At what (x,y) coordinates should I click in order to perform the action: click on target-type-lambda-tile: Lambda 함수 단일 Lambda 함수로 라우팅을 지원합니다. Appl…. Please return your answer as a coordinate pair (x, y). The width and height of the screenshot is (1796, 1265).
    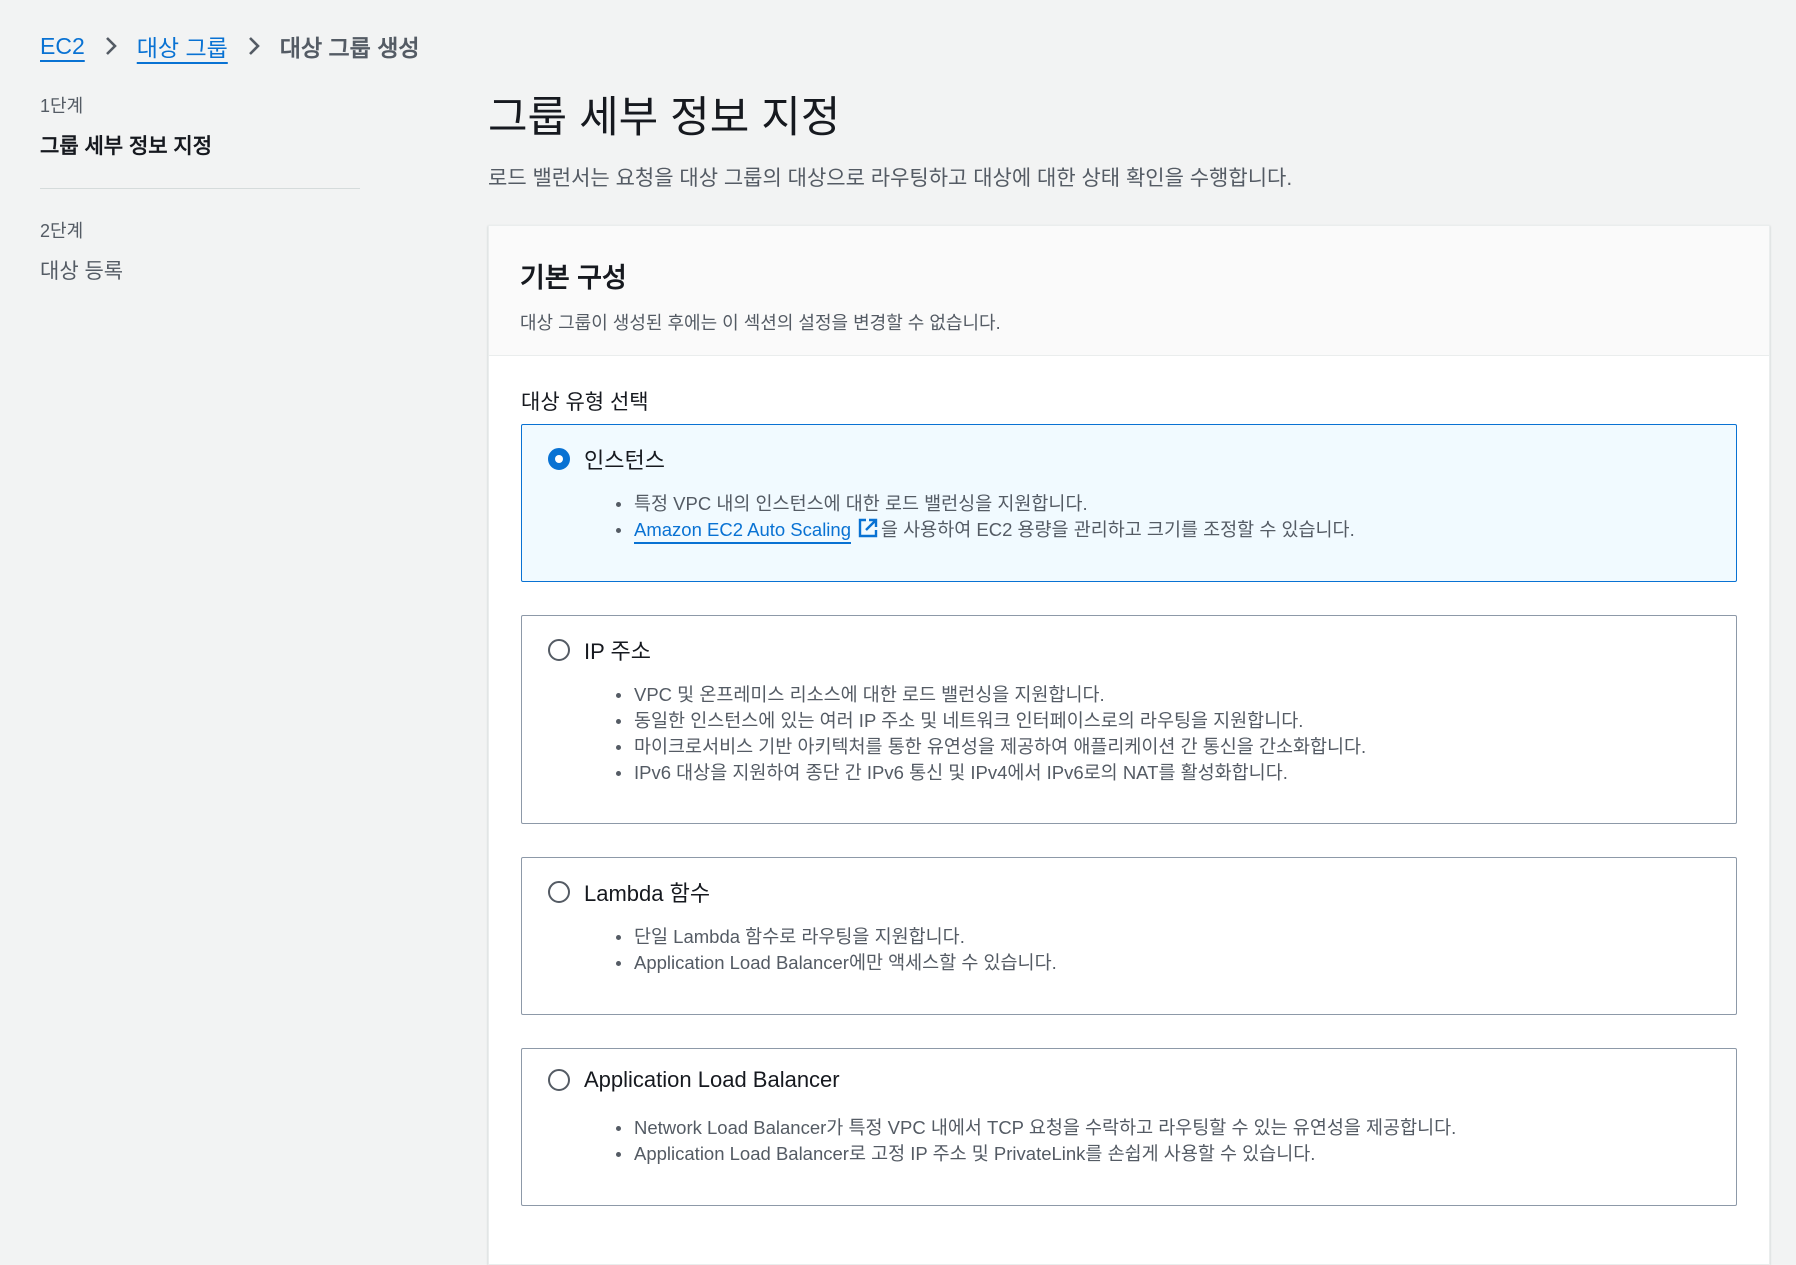
    Looking at the image, I should click on (1129, 936).